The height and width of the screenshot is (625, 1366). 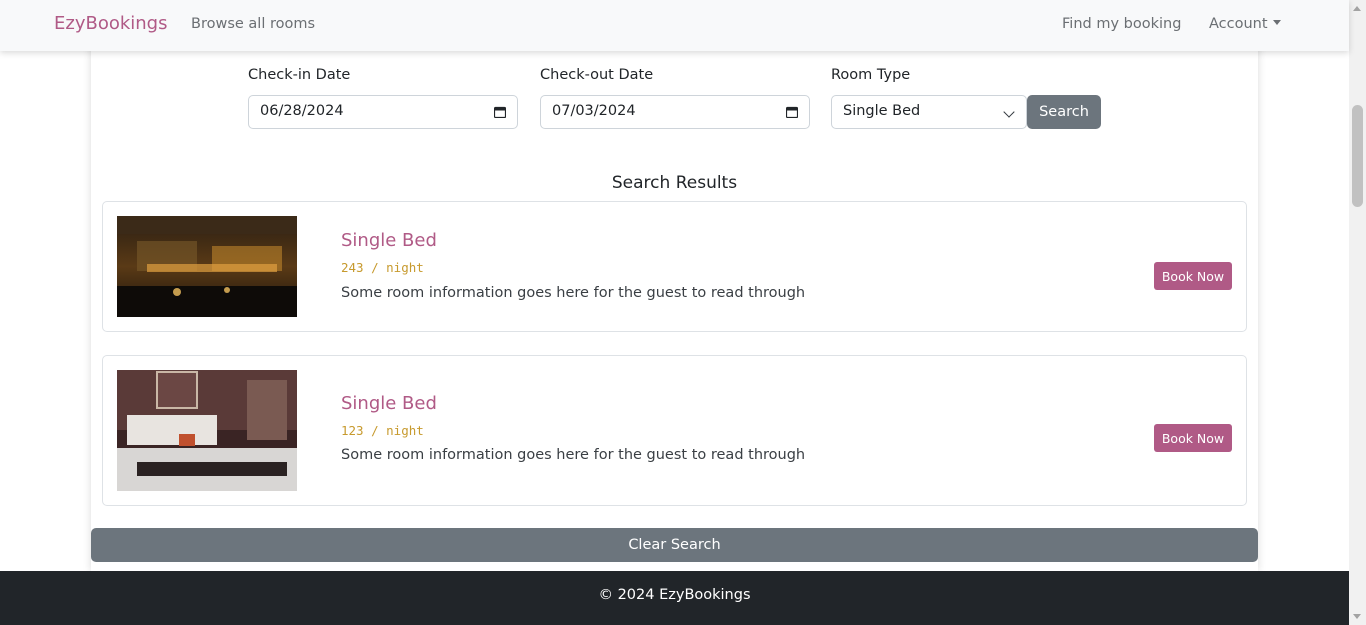 What do you see at coordinates (302, 111) in the screenshot?
I see `checkin-date-value: 06/28/2024` at bounding box center [302, 111].